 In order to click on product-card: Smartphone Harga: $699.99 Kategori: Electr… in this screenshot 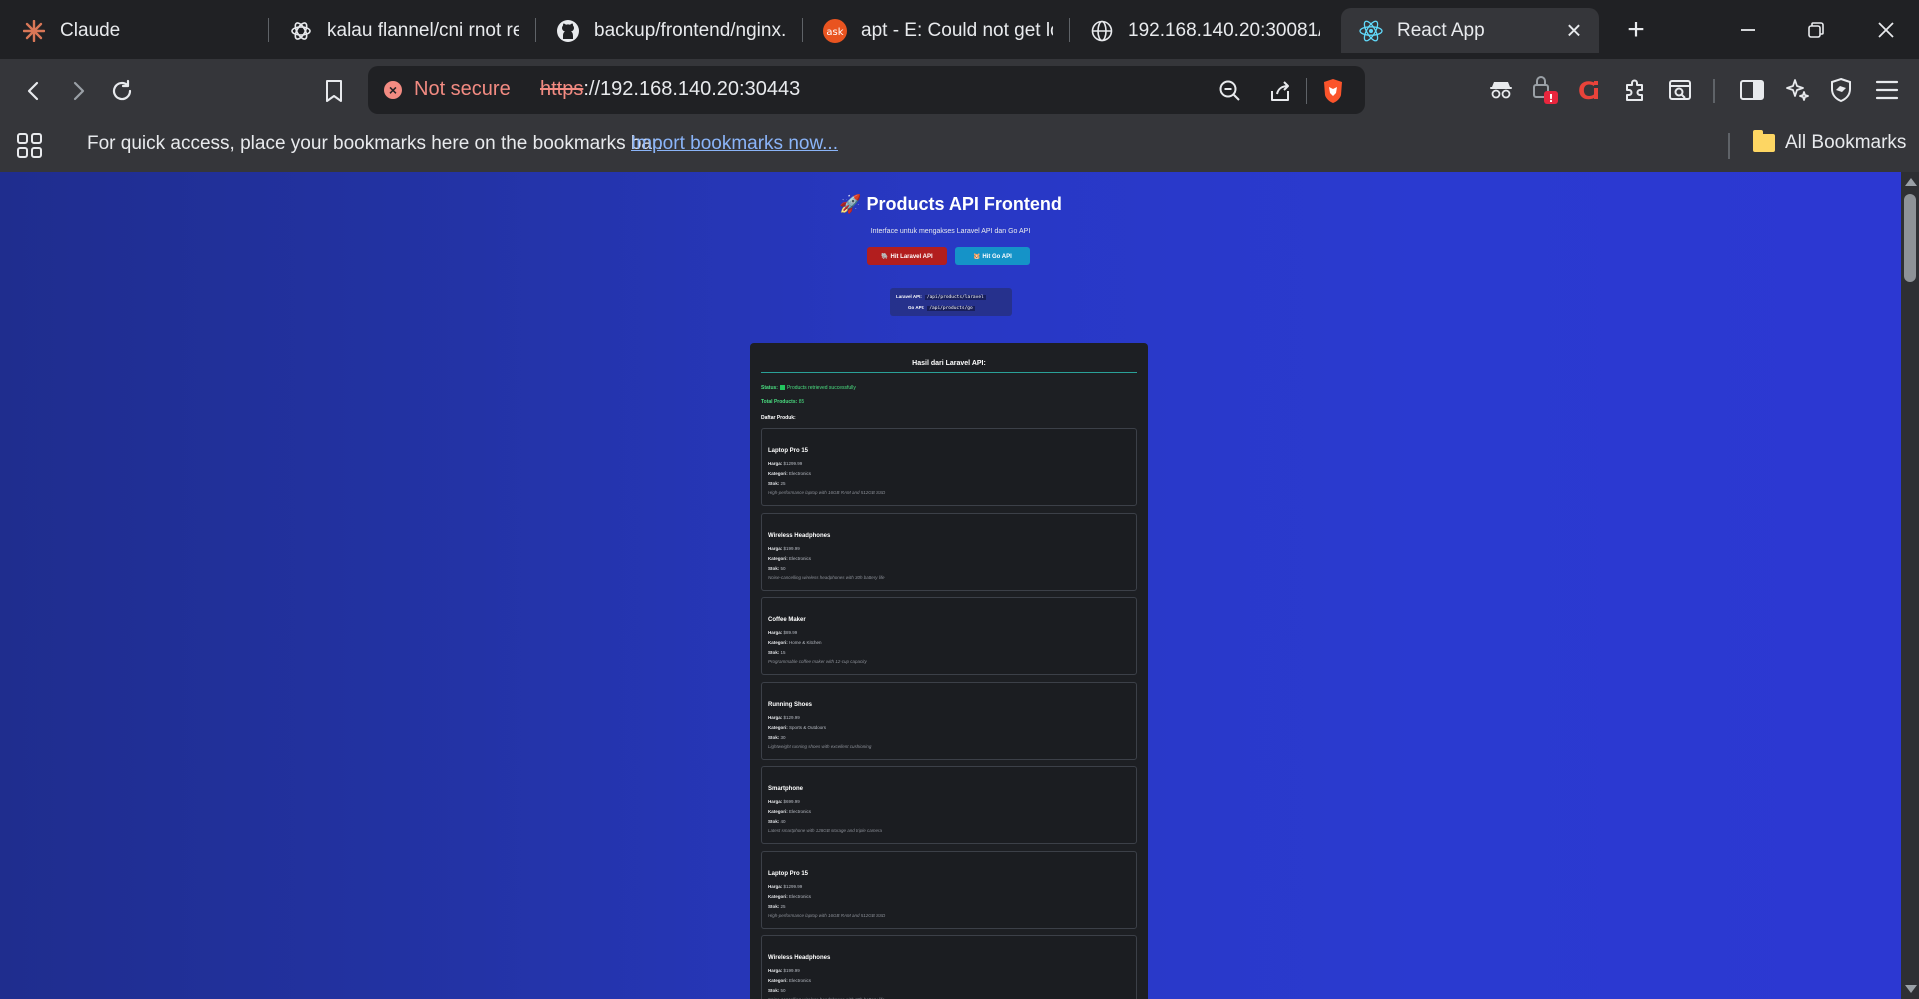, I will do `click(949, 805)`.